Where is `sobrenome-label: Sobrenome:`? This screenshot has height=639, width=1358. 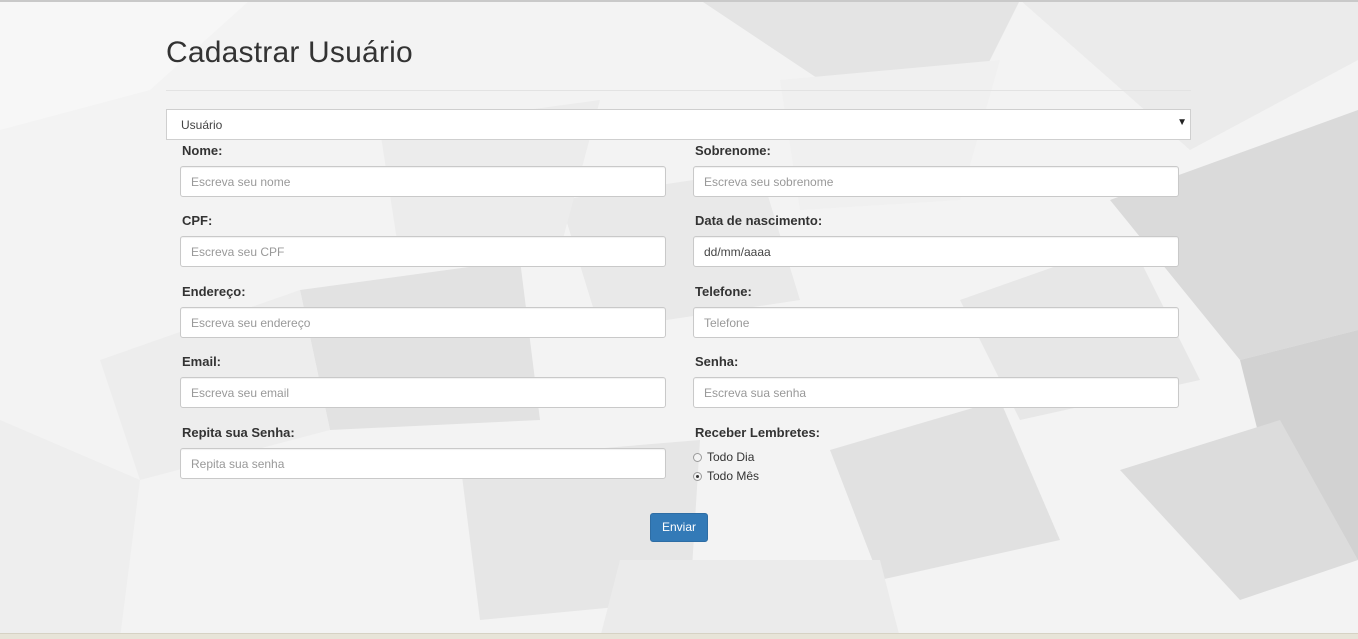
sobrenome-label: Sobrenome: is located at coordinates (733, 150).